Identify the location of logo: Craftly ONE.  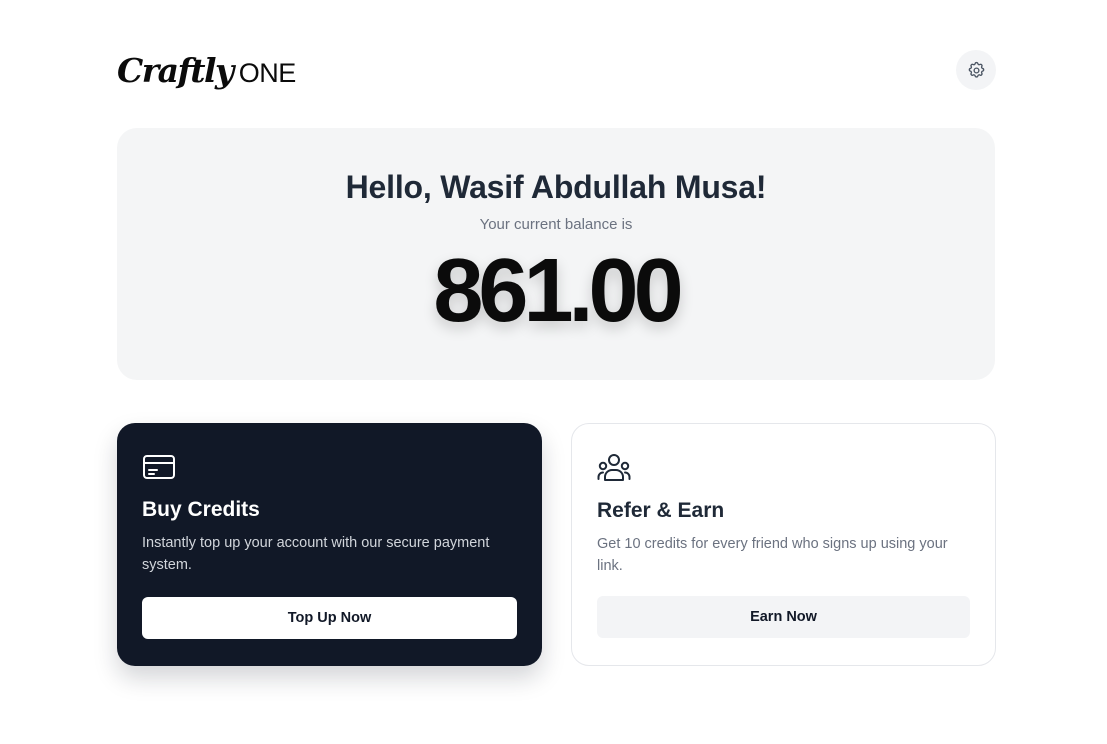
(206, 70).